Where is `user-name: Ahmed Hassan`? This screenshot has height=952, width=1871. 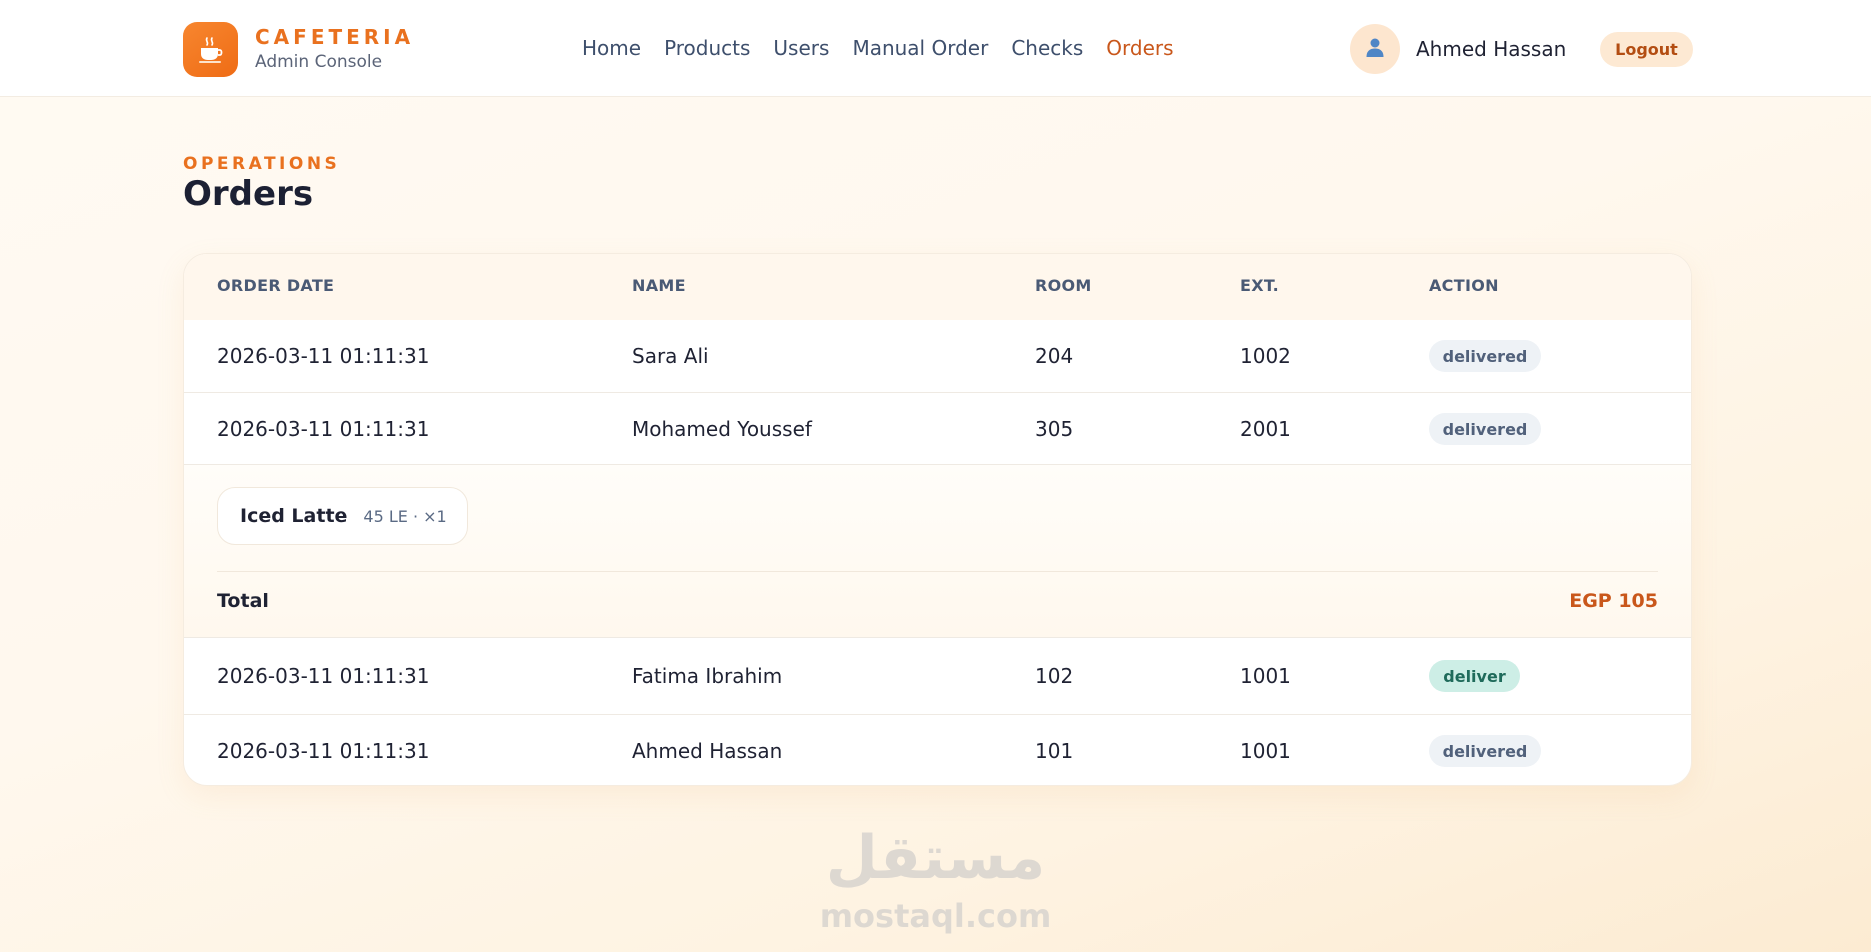 user-name: Ahmed Hassan is located at coordinates (1491, 49).